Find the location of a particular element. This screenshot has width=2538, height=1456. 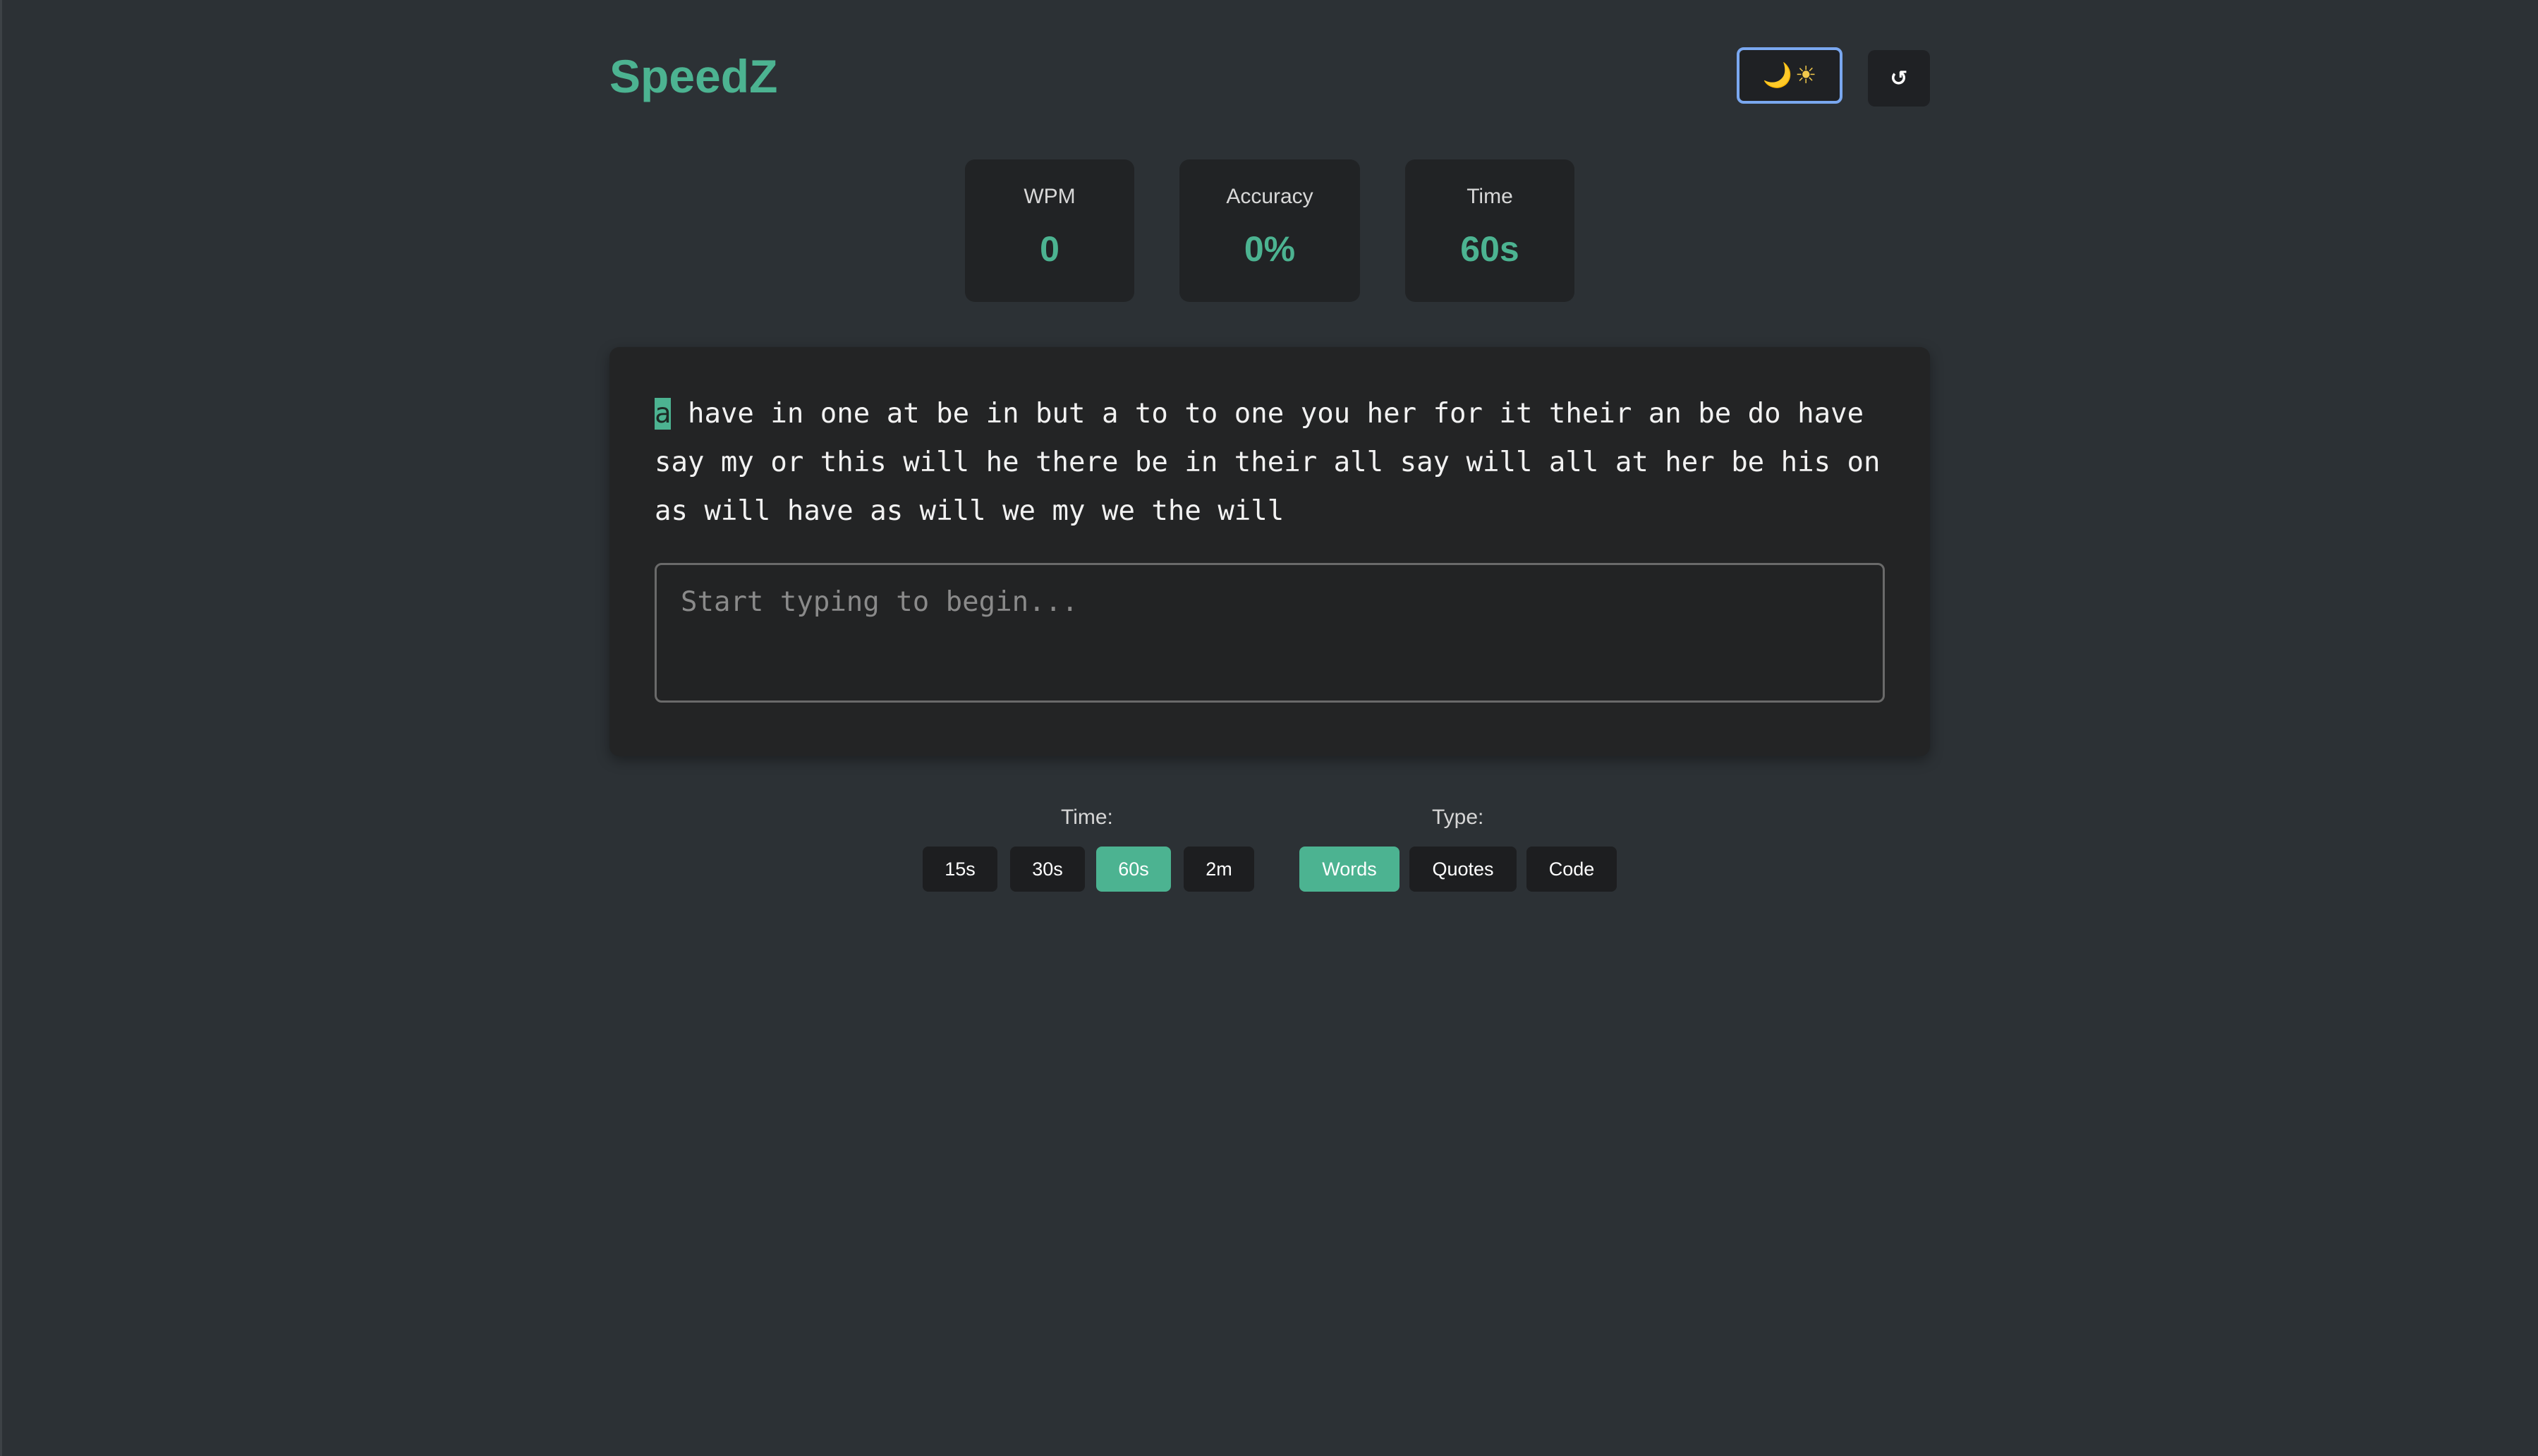

stat-accuracy-value: 0% is located at coordinates (1270, 249).